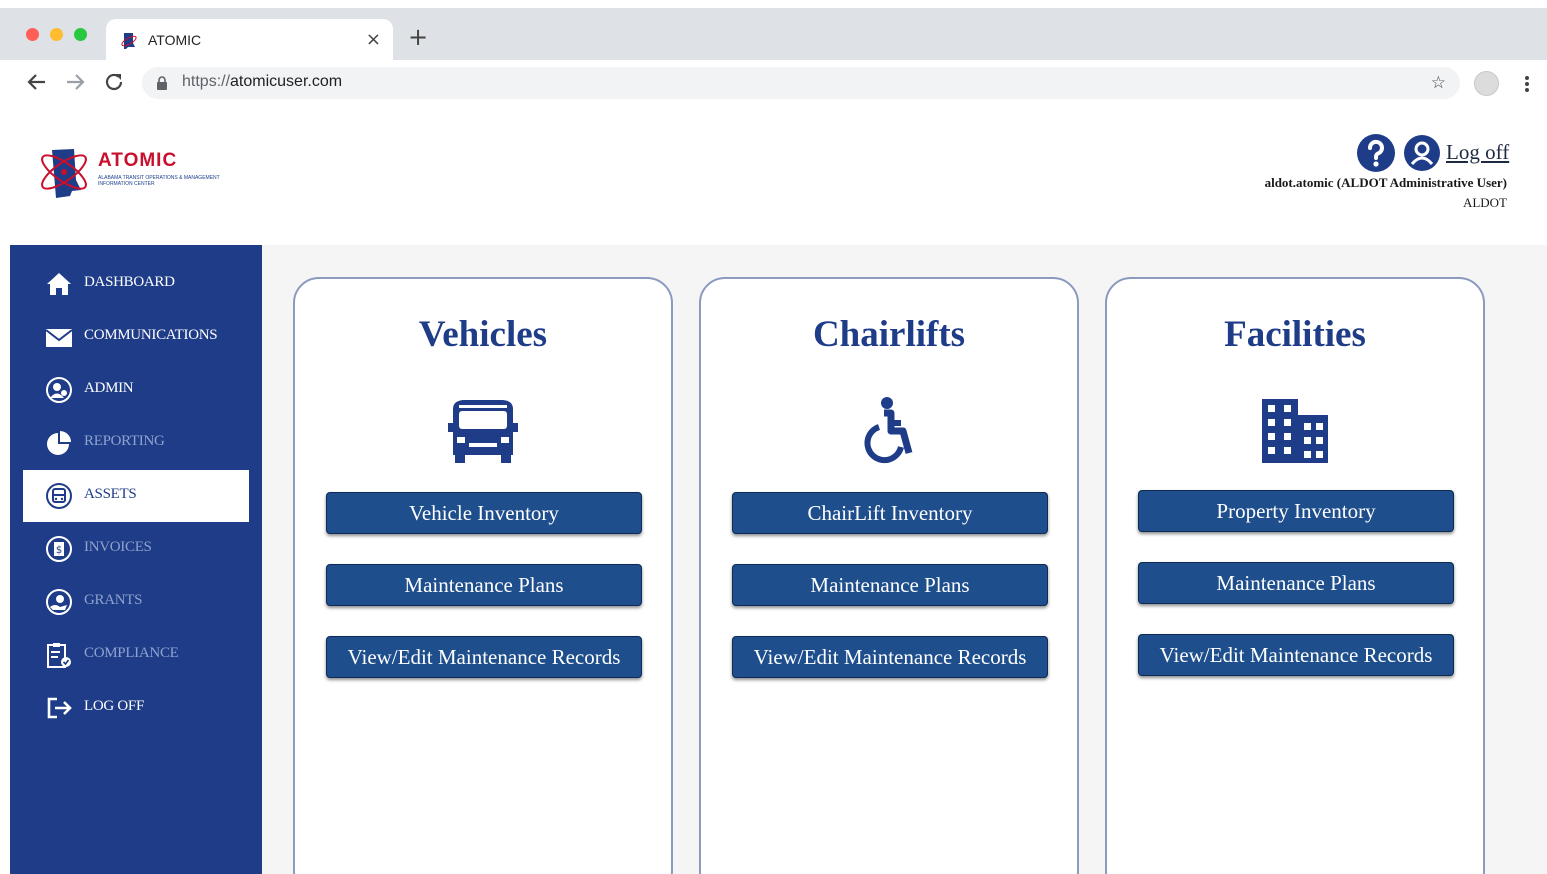 Image resolution: width=1547 pixels, height=874 pixels. What do you see at coordinates (59, 338) in the screenshot?
I see `envelope-icon` at bounding box center [59, 338].